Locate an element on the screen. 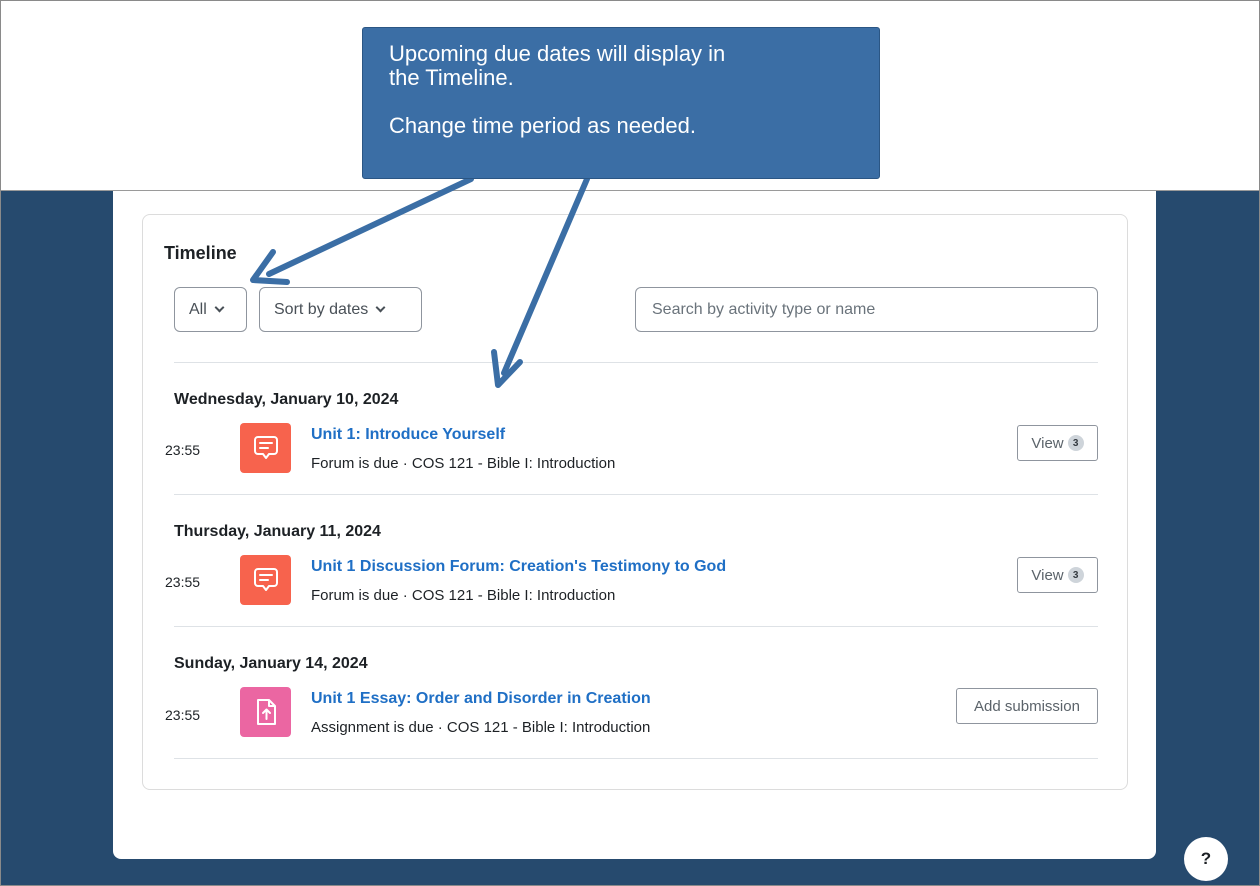 This screenshot has height=886, width=1260. sort-dropdown: Sort by dates is located at coordinates (340, 309).